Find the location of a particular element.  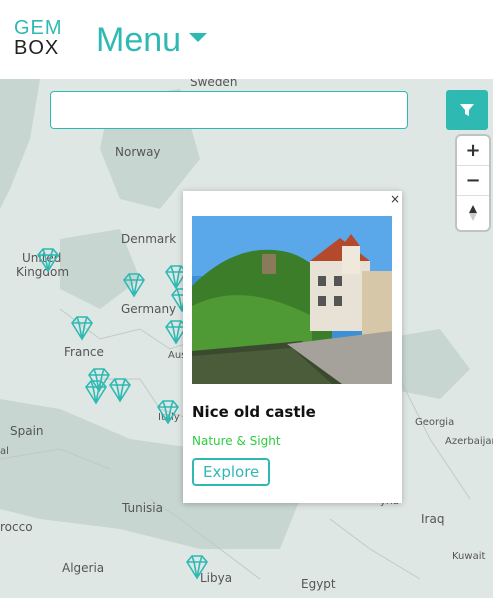

filter-icon is located at coordinates (467, 110).